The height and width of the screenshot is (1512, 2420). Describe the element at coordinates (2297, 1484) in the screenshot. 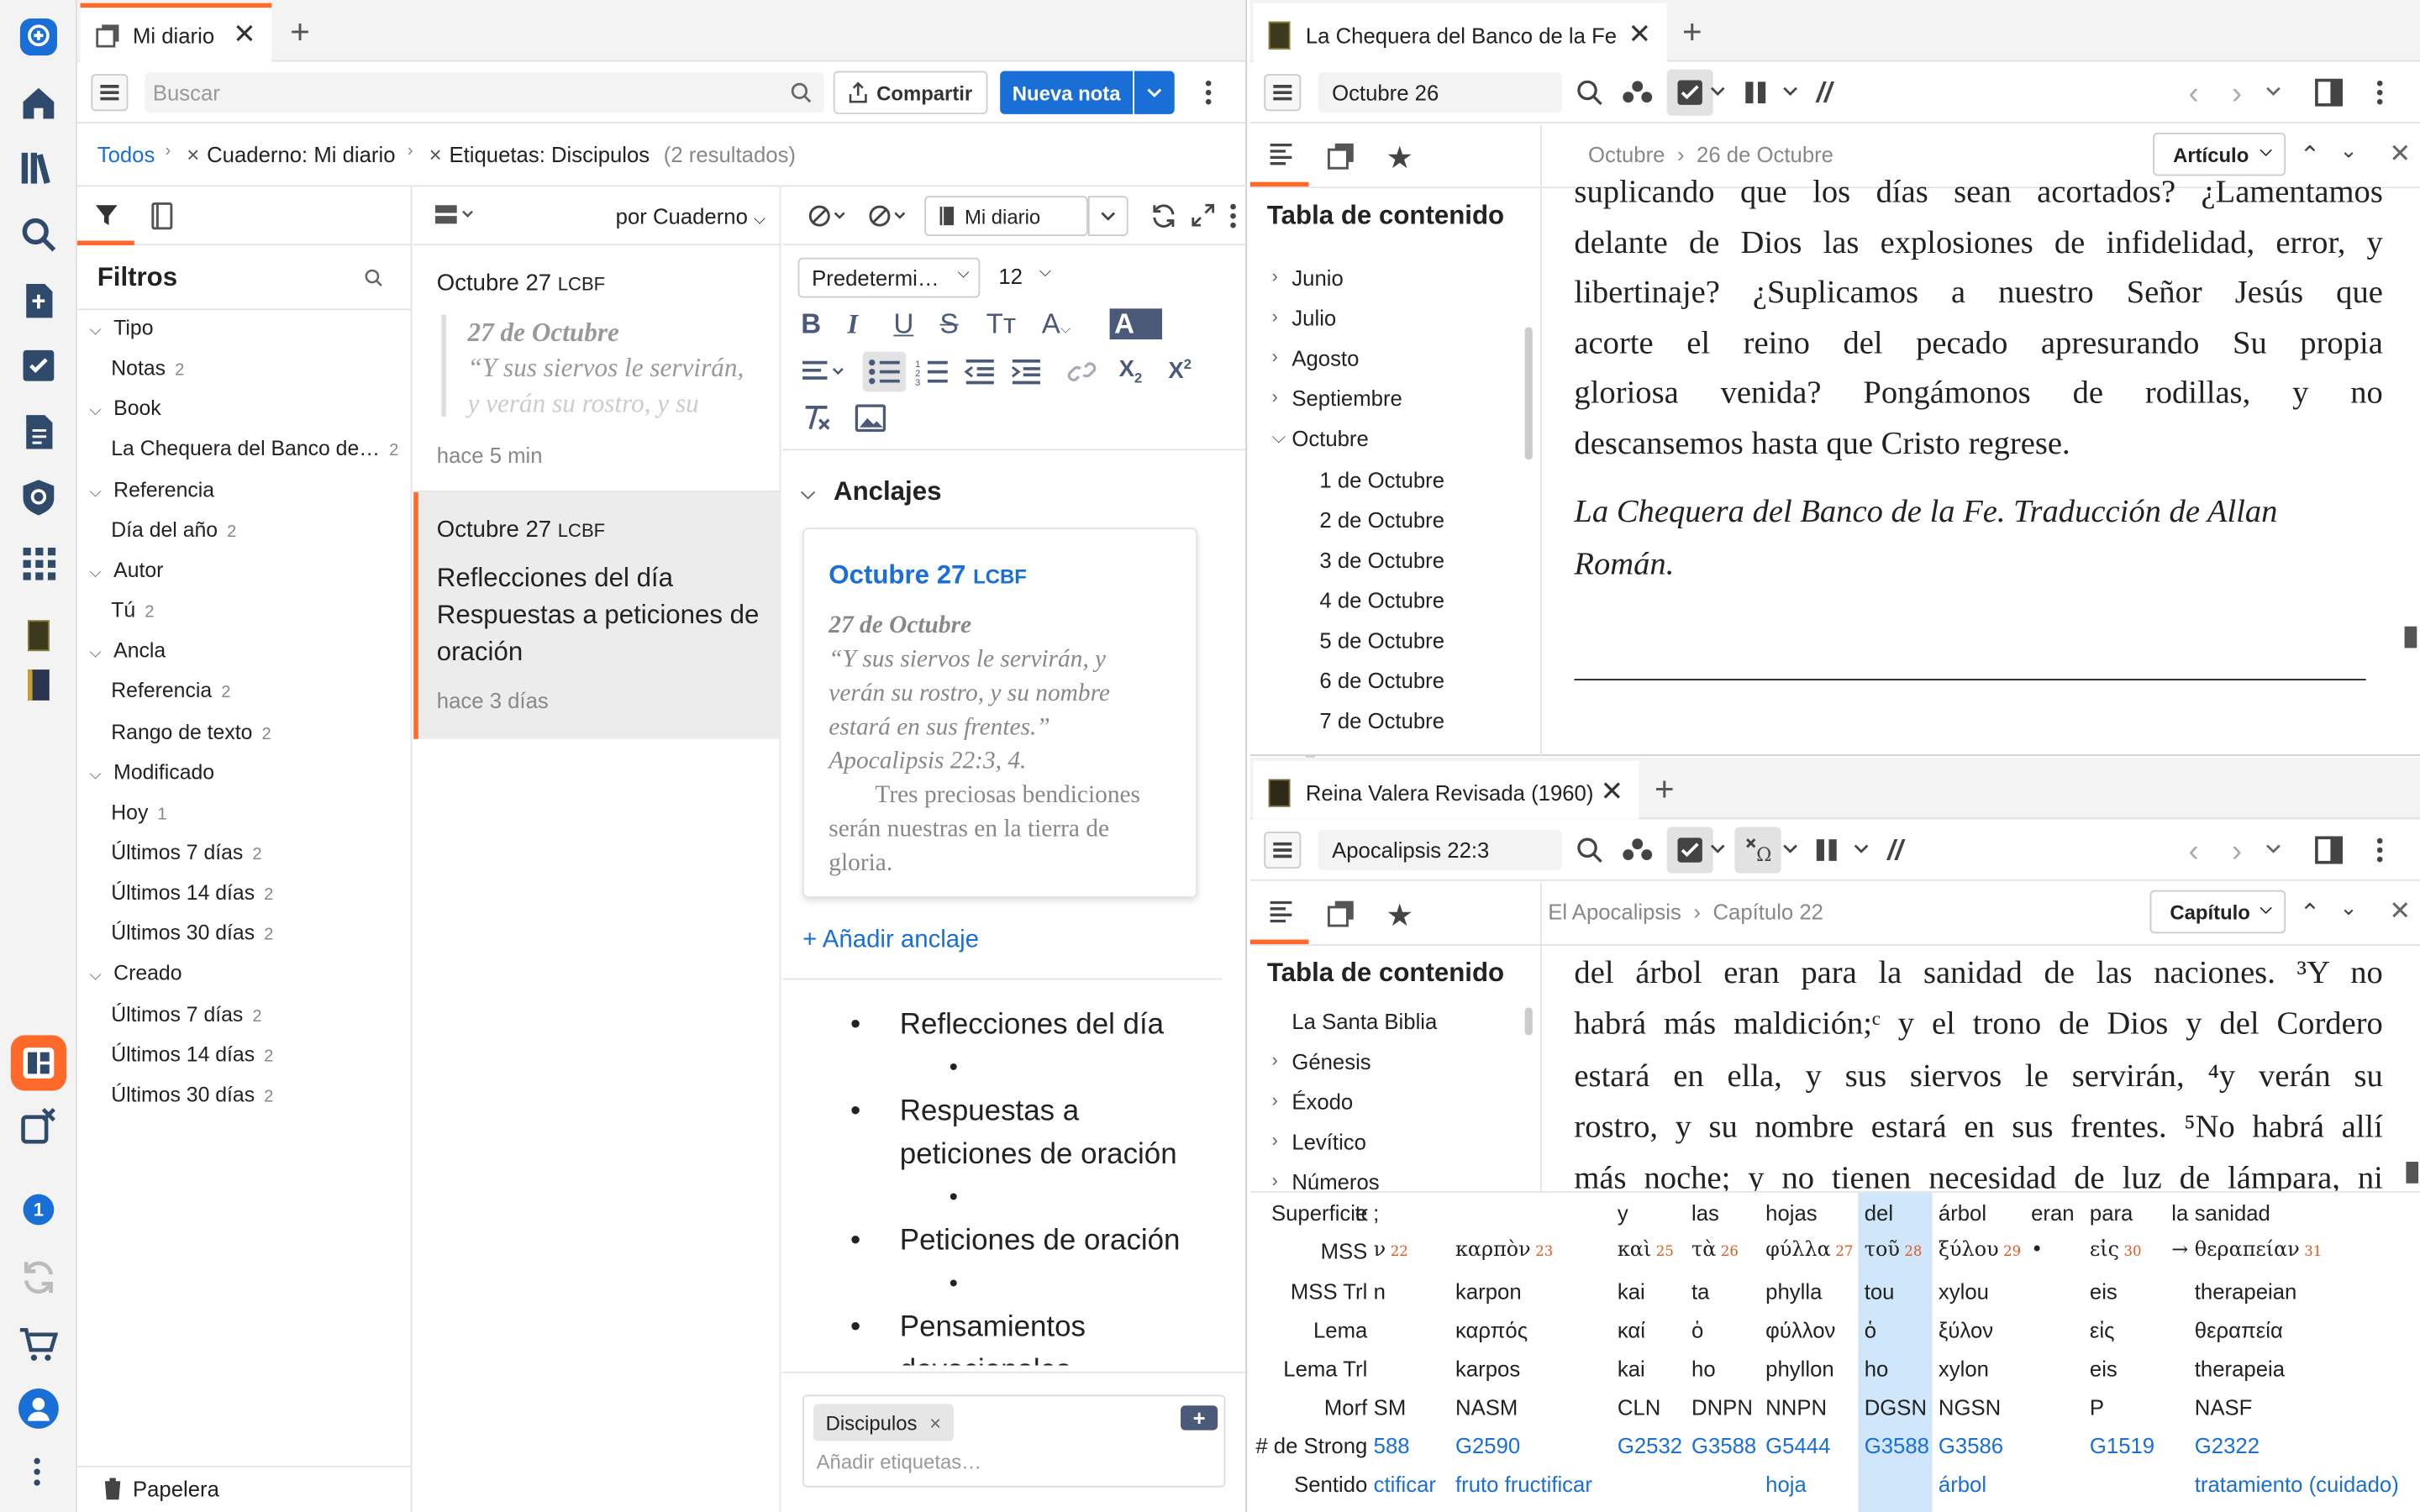

I see `interlinear-cell: tratamiento (cuidado)` at that location.